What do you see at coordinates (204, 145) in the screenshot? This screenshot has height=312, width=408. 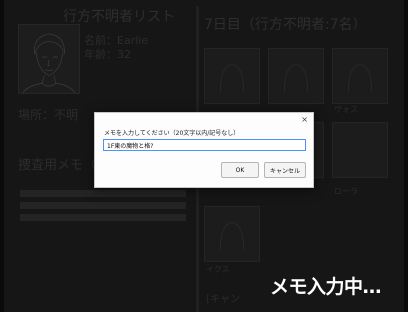 I see `memo-input` at bounding box center [204, 145].